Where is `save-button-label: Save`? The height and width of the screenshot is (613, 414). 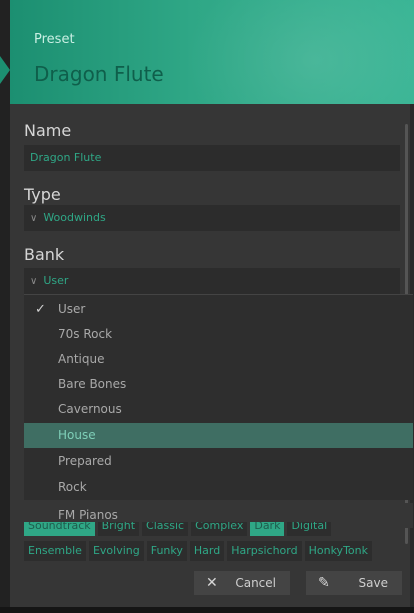
save-button-label: Save is located at coordinates (373, 583).